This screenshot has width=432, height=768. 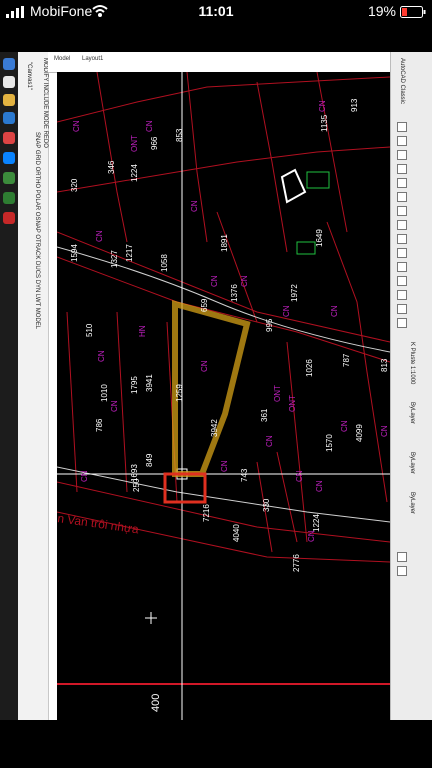 I want to click on parcel-number: 659, so click(x=204, y=305).